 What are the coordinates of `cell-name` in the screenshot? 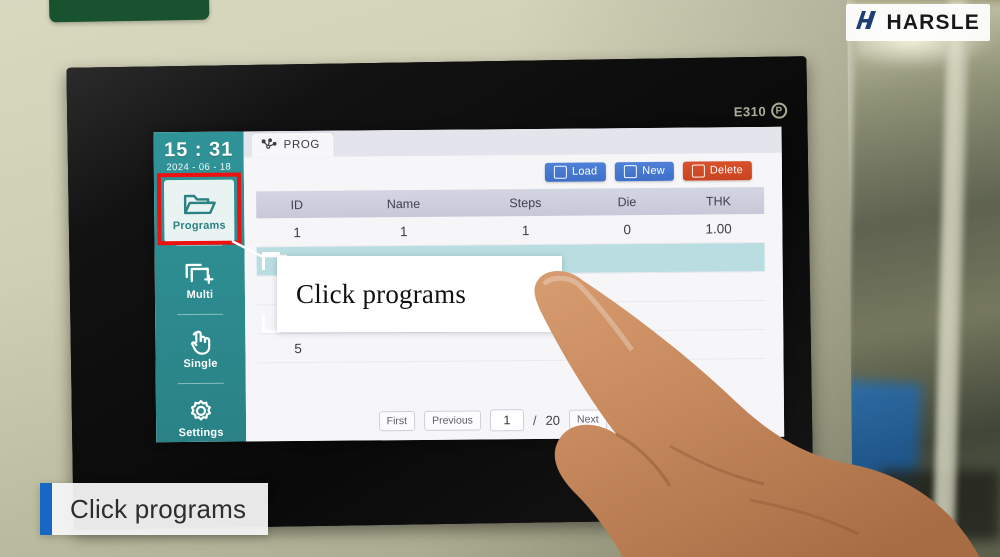 It's located at (405, 347).